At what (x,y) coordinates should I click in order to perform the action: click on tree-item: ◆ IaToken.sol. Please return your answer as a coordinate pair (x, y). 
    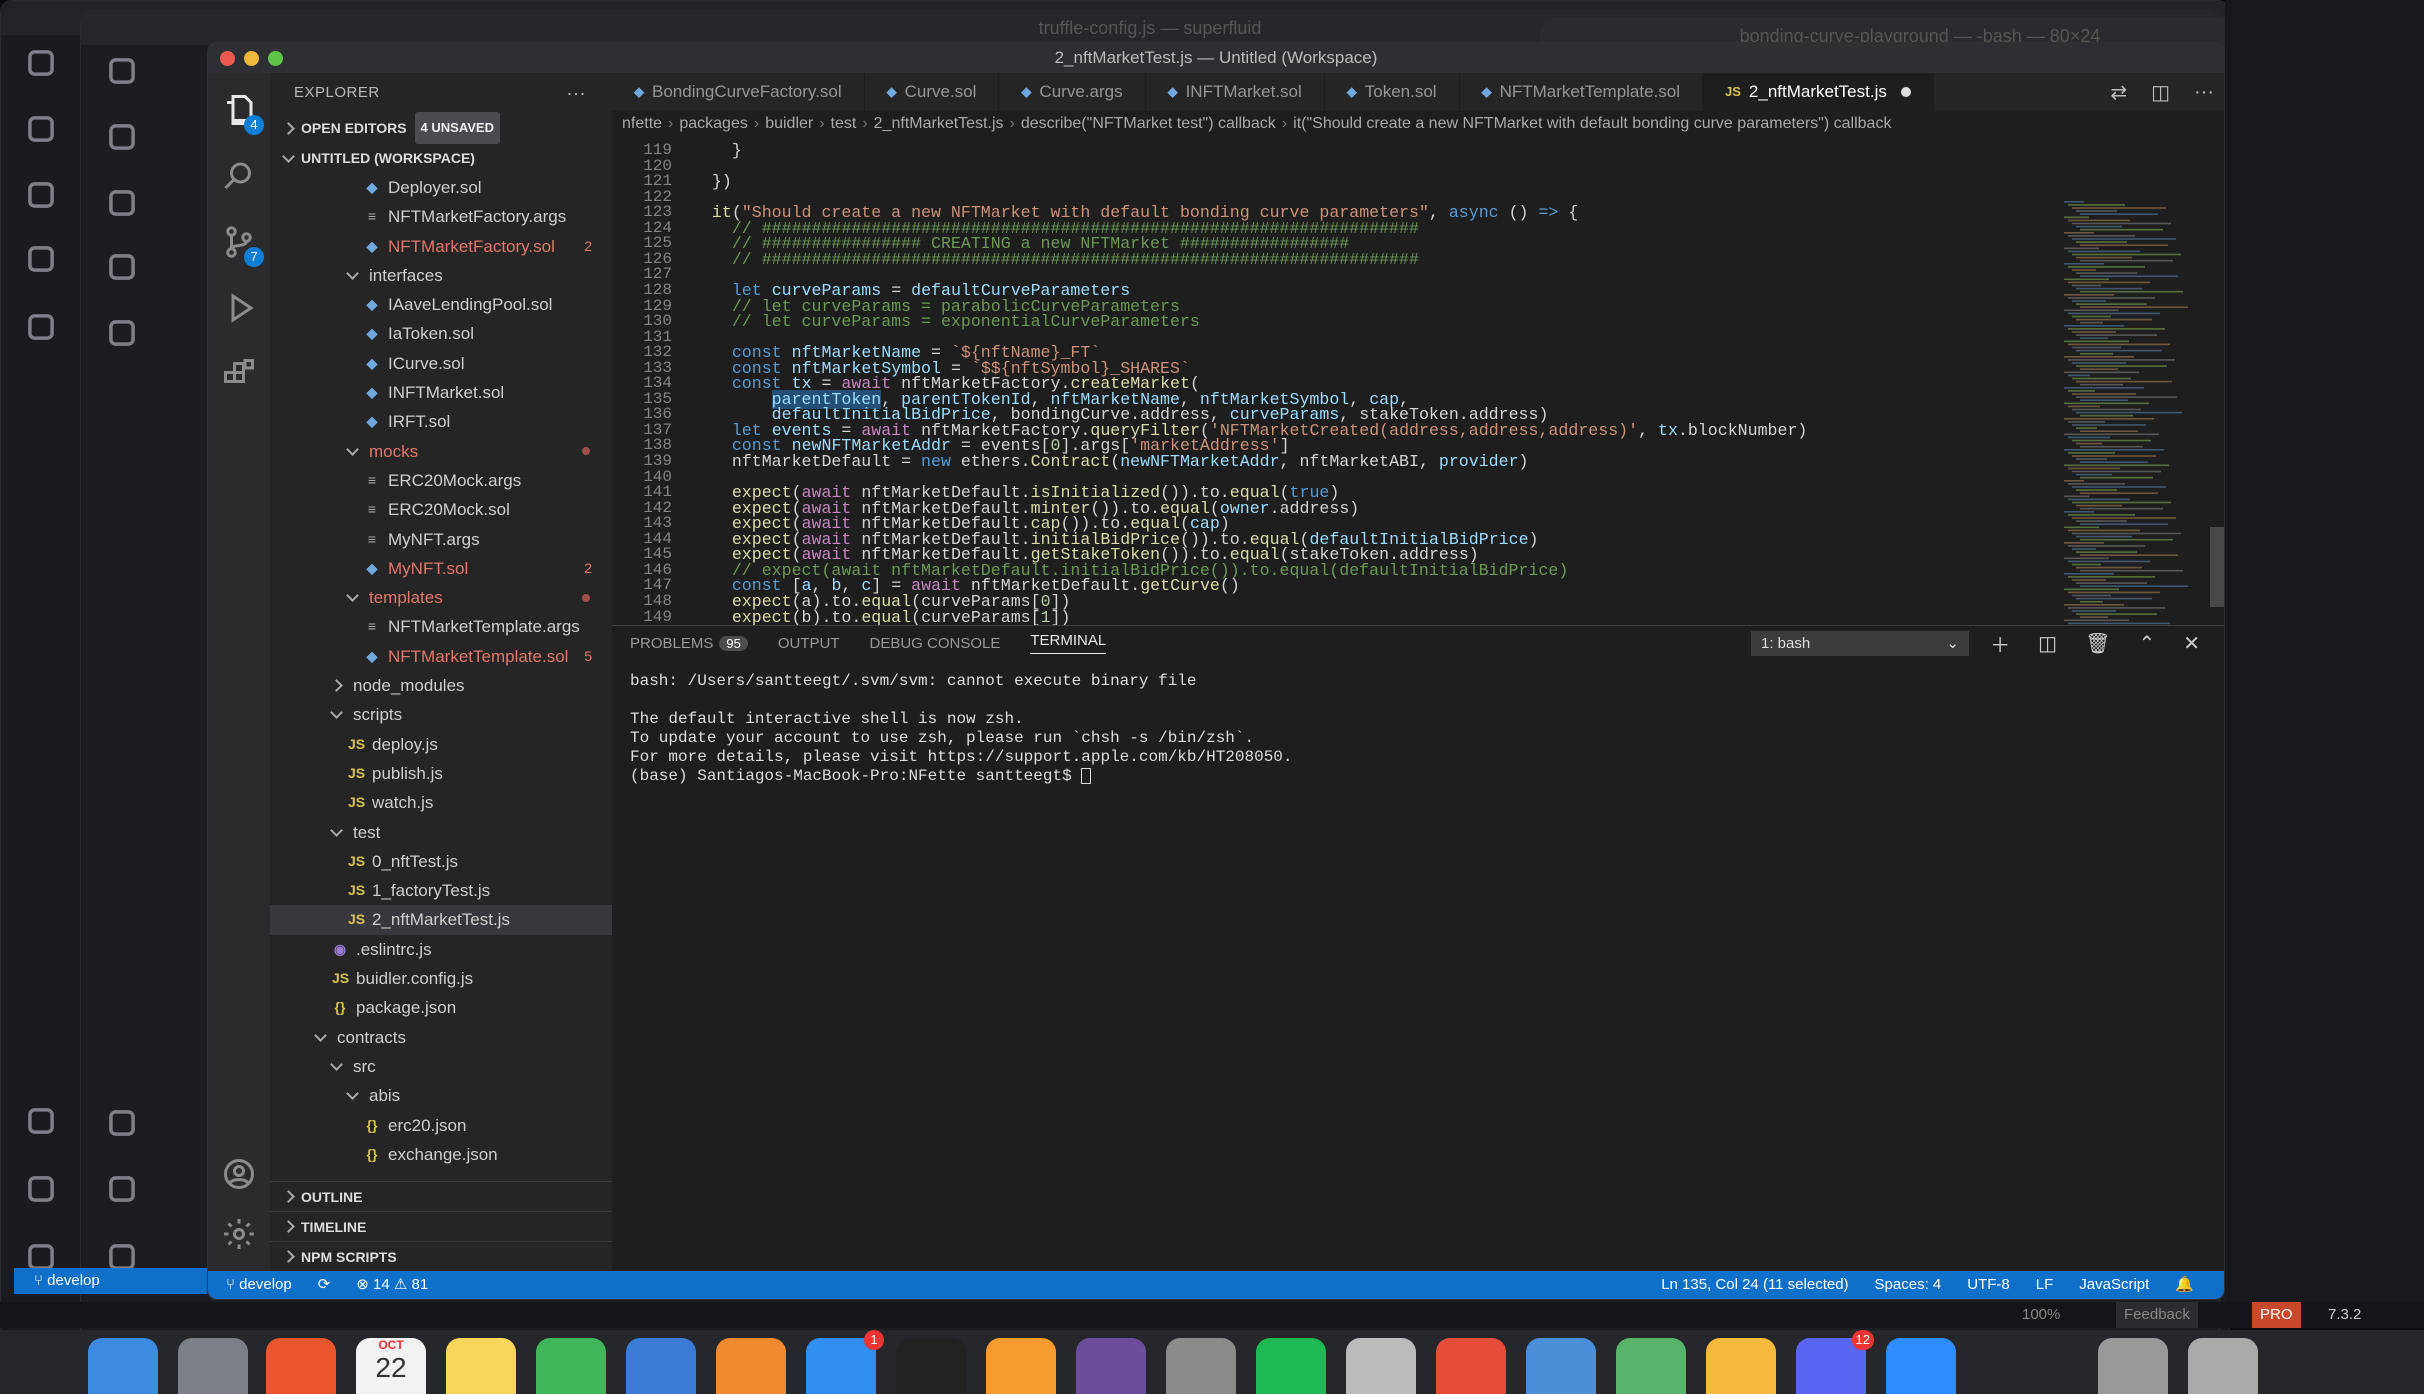
    Looking at the image, I should click on (441, 333).